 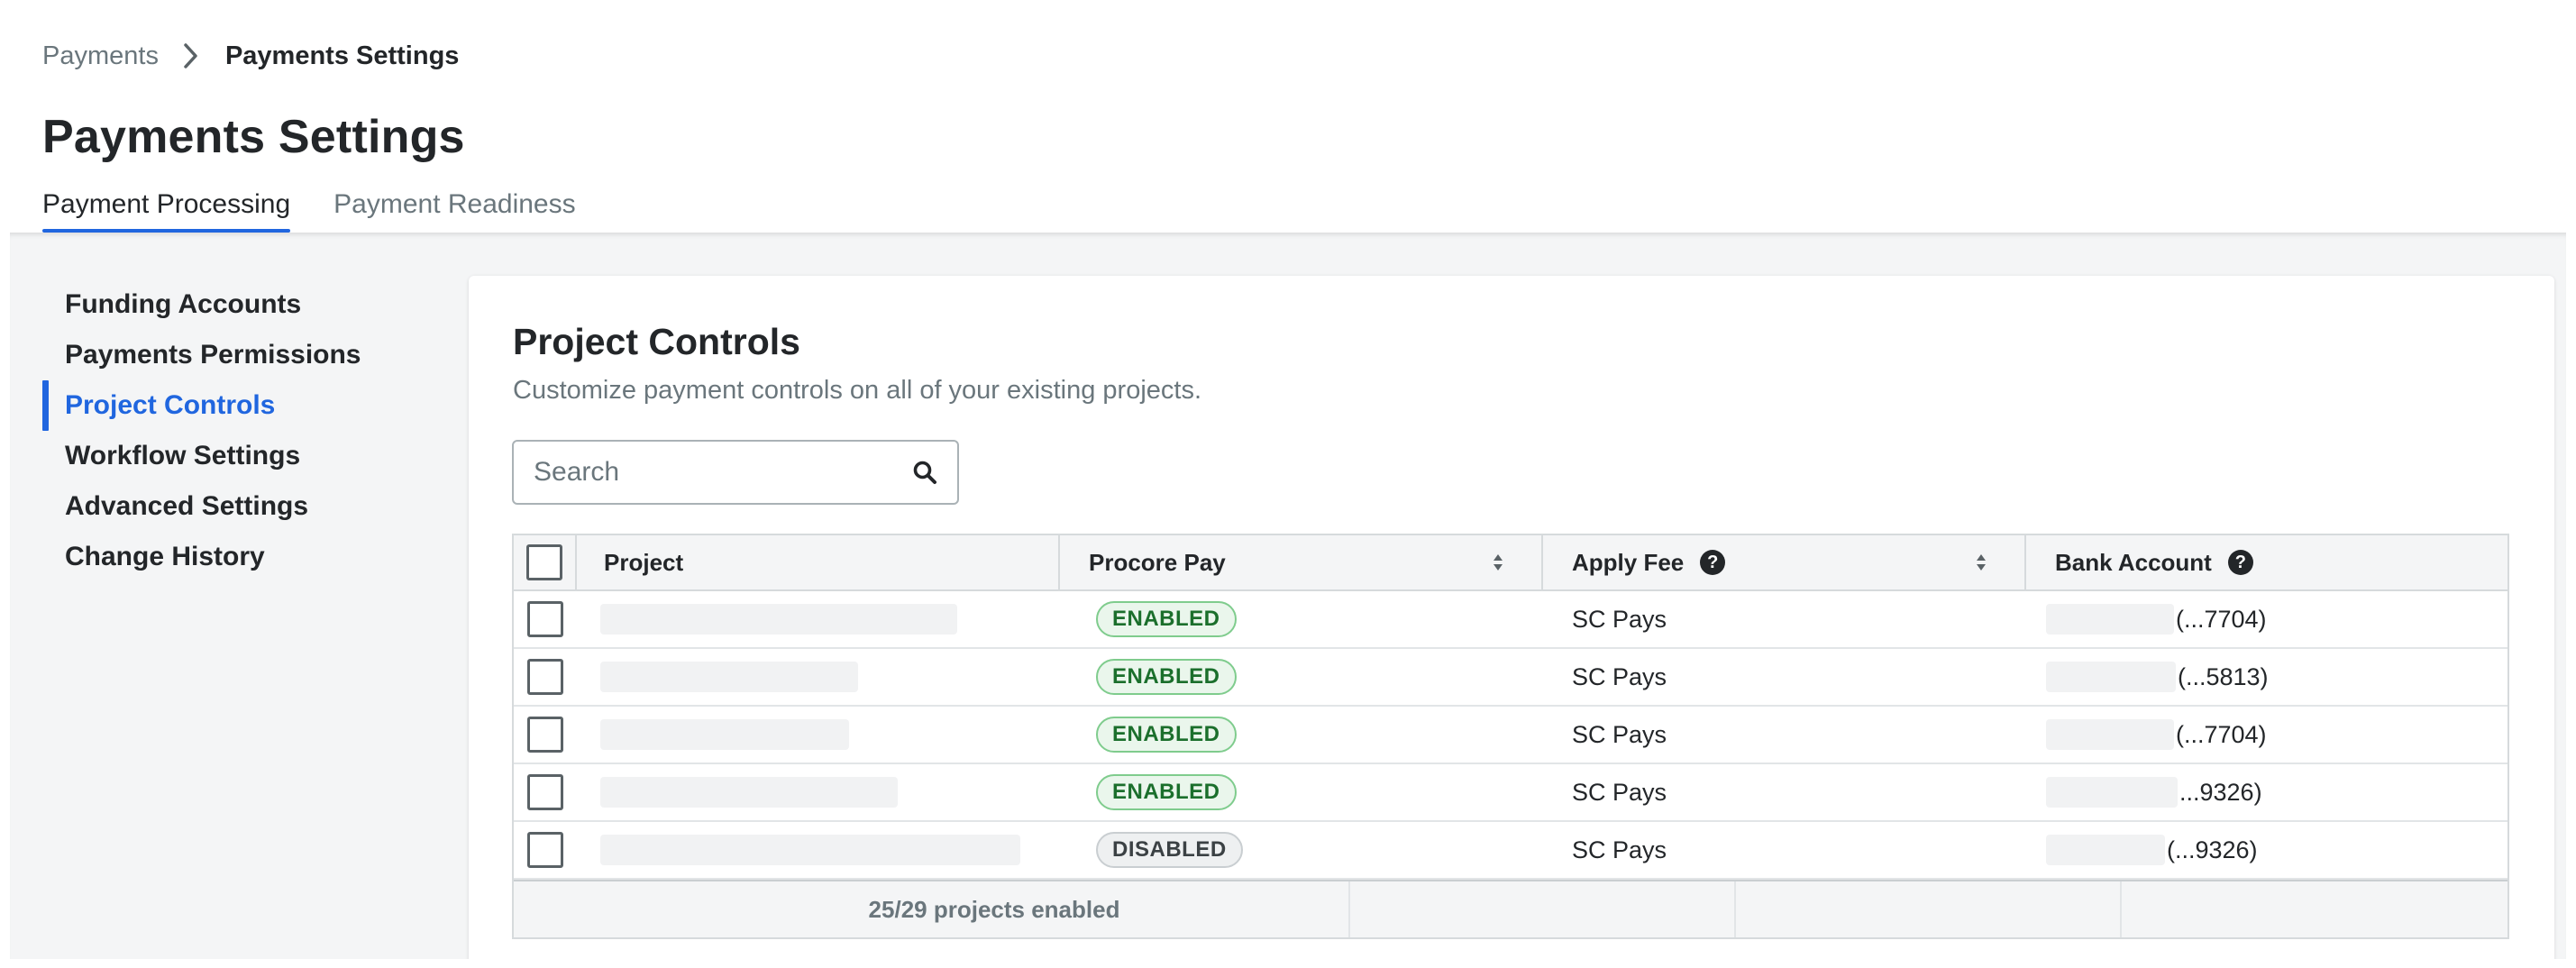 What do you see at coordinates (1301, 562) in the screenshot?
I see `column-header-procore-pay: Procore Pay` at bounding box center [1301, 562].